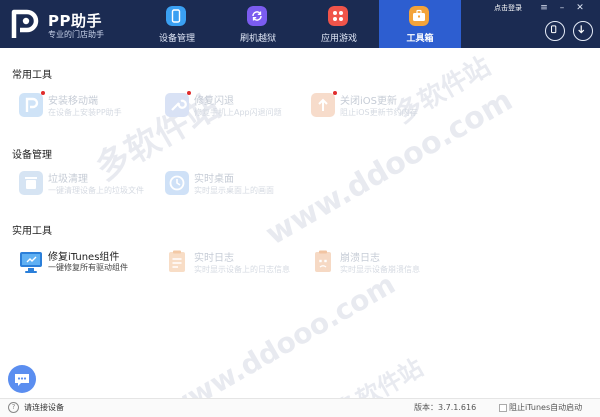 The height and width of the screenshot is (417, 600). I want to click on chat-float-button, so click(22, 379).